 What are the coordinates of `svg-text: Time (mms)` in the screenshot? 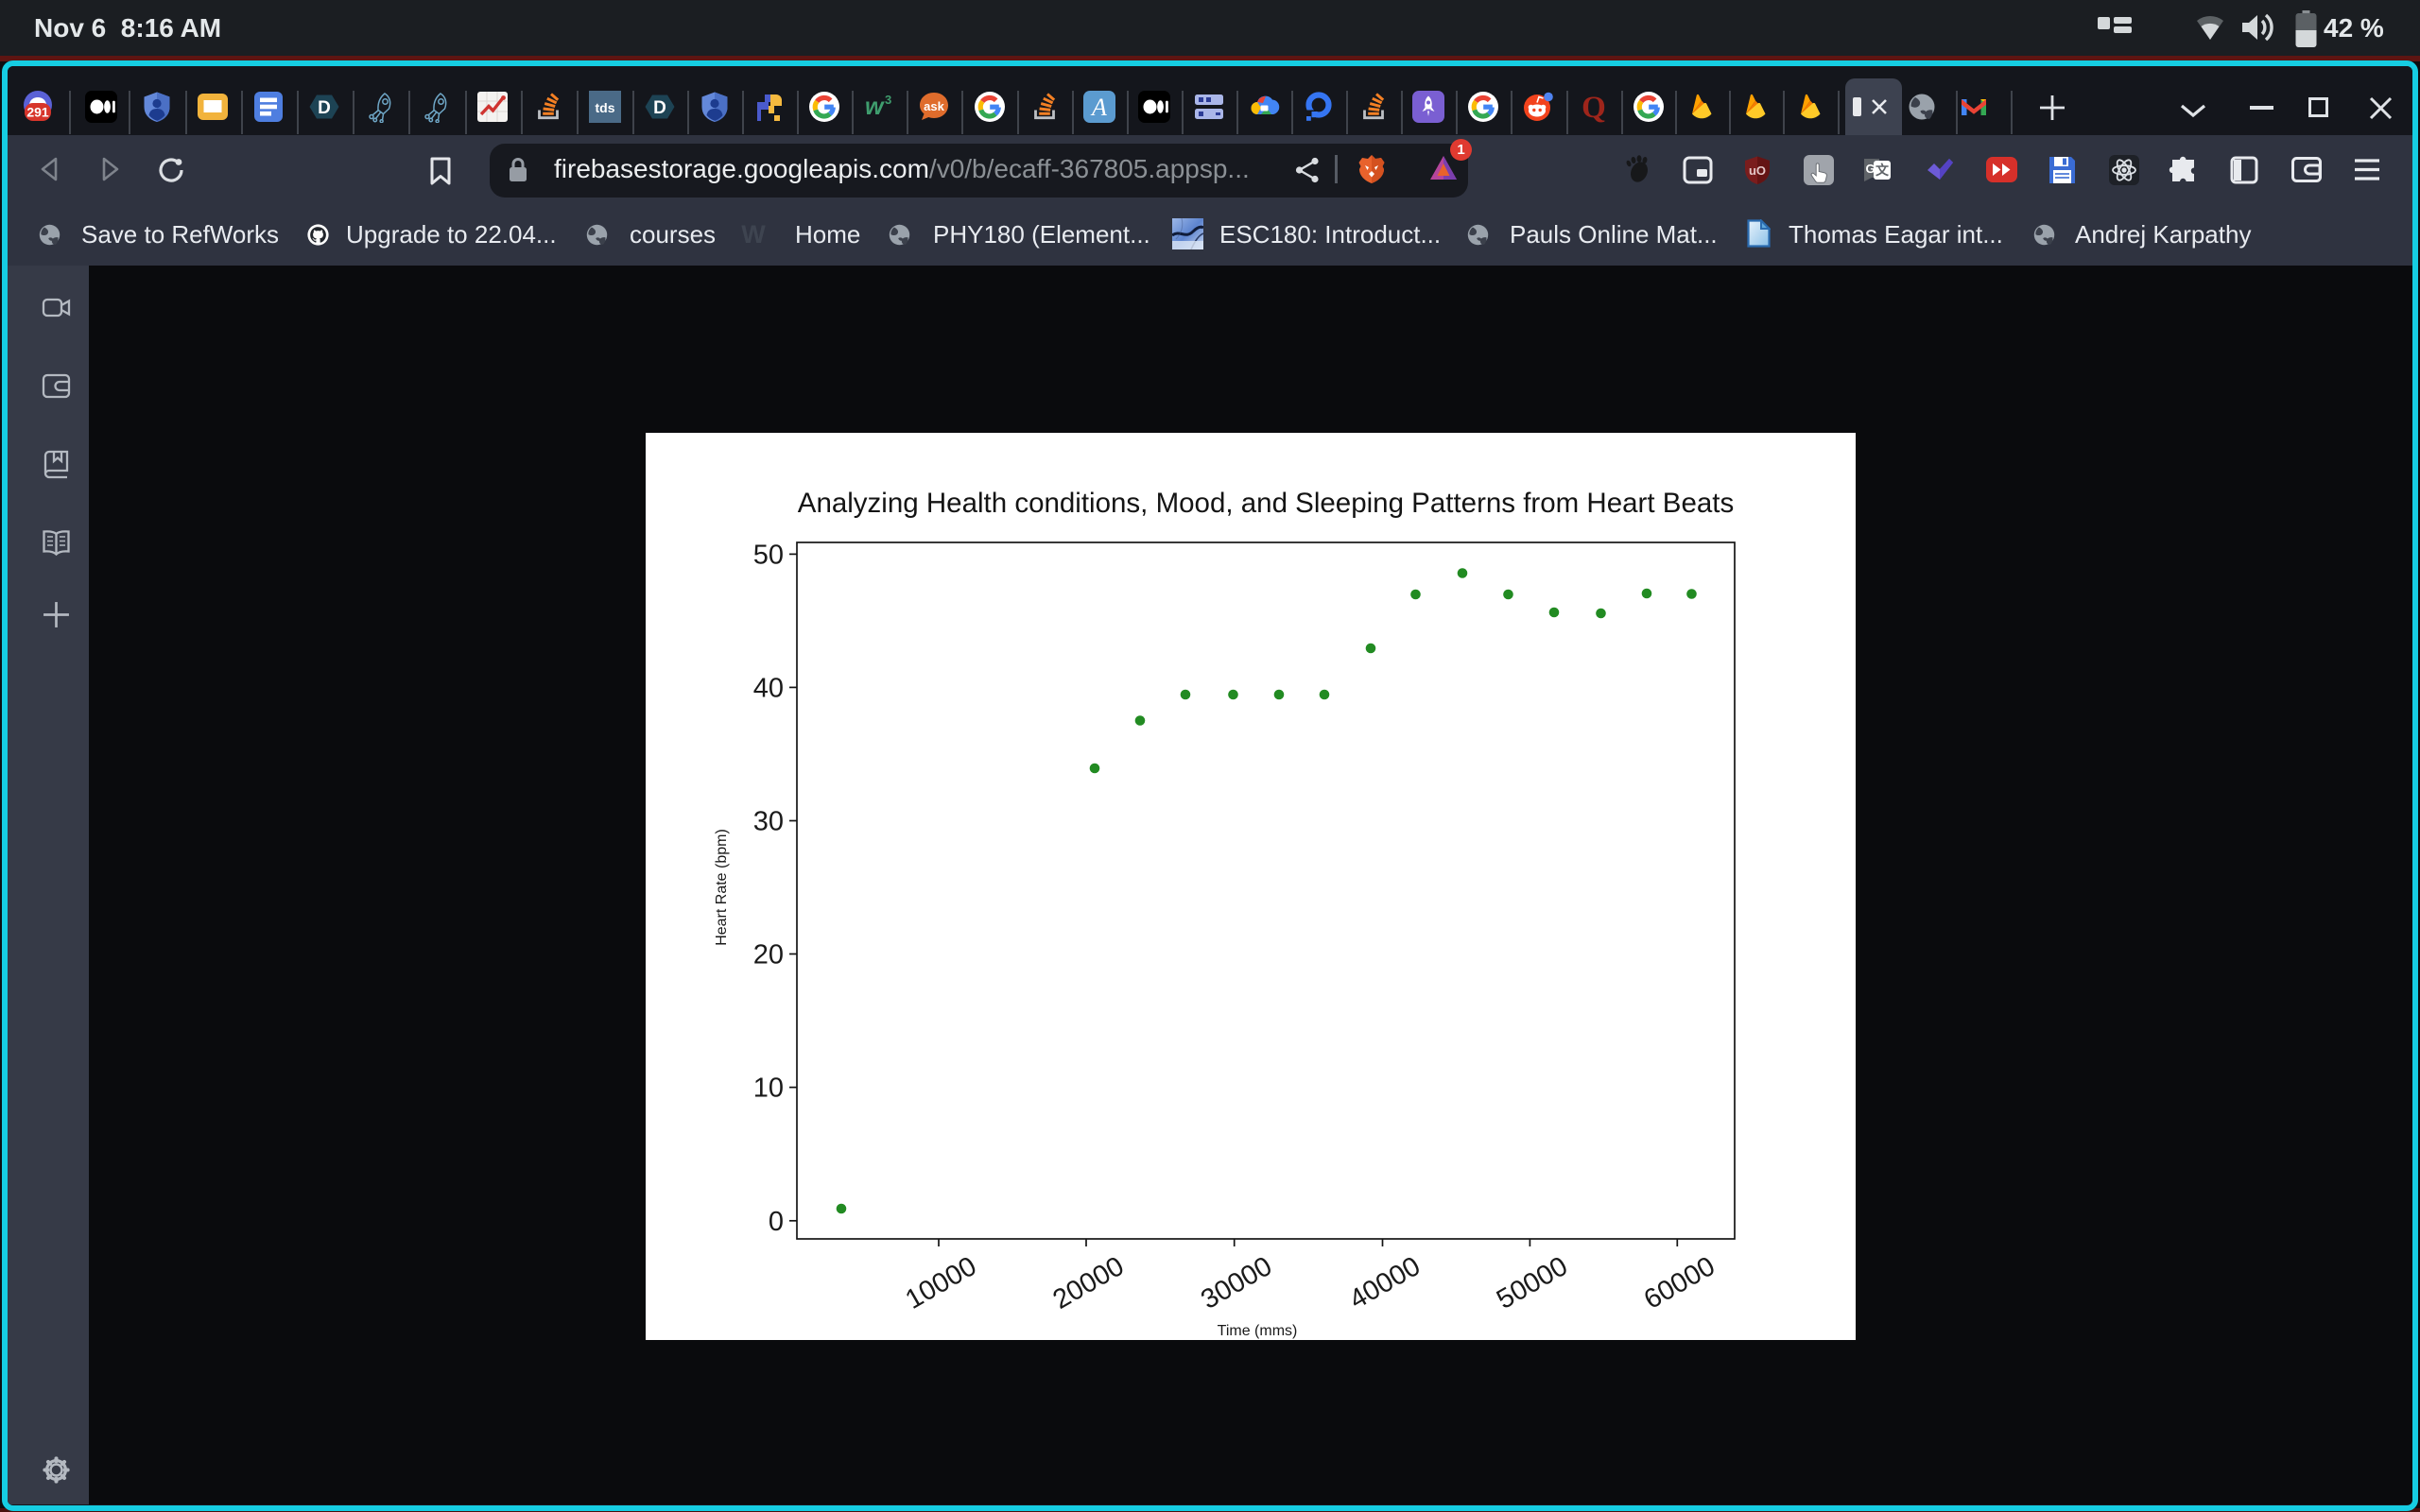 It's located at (1258, 1331).